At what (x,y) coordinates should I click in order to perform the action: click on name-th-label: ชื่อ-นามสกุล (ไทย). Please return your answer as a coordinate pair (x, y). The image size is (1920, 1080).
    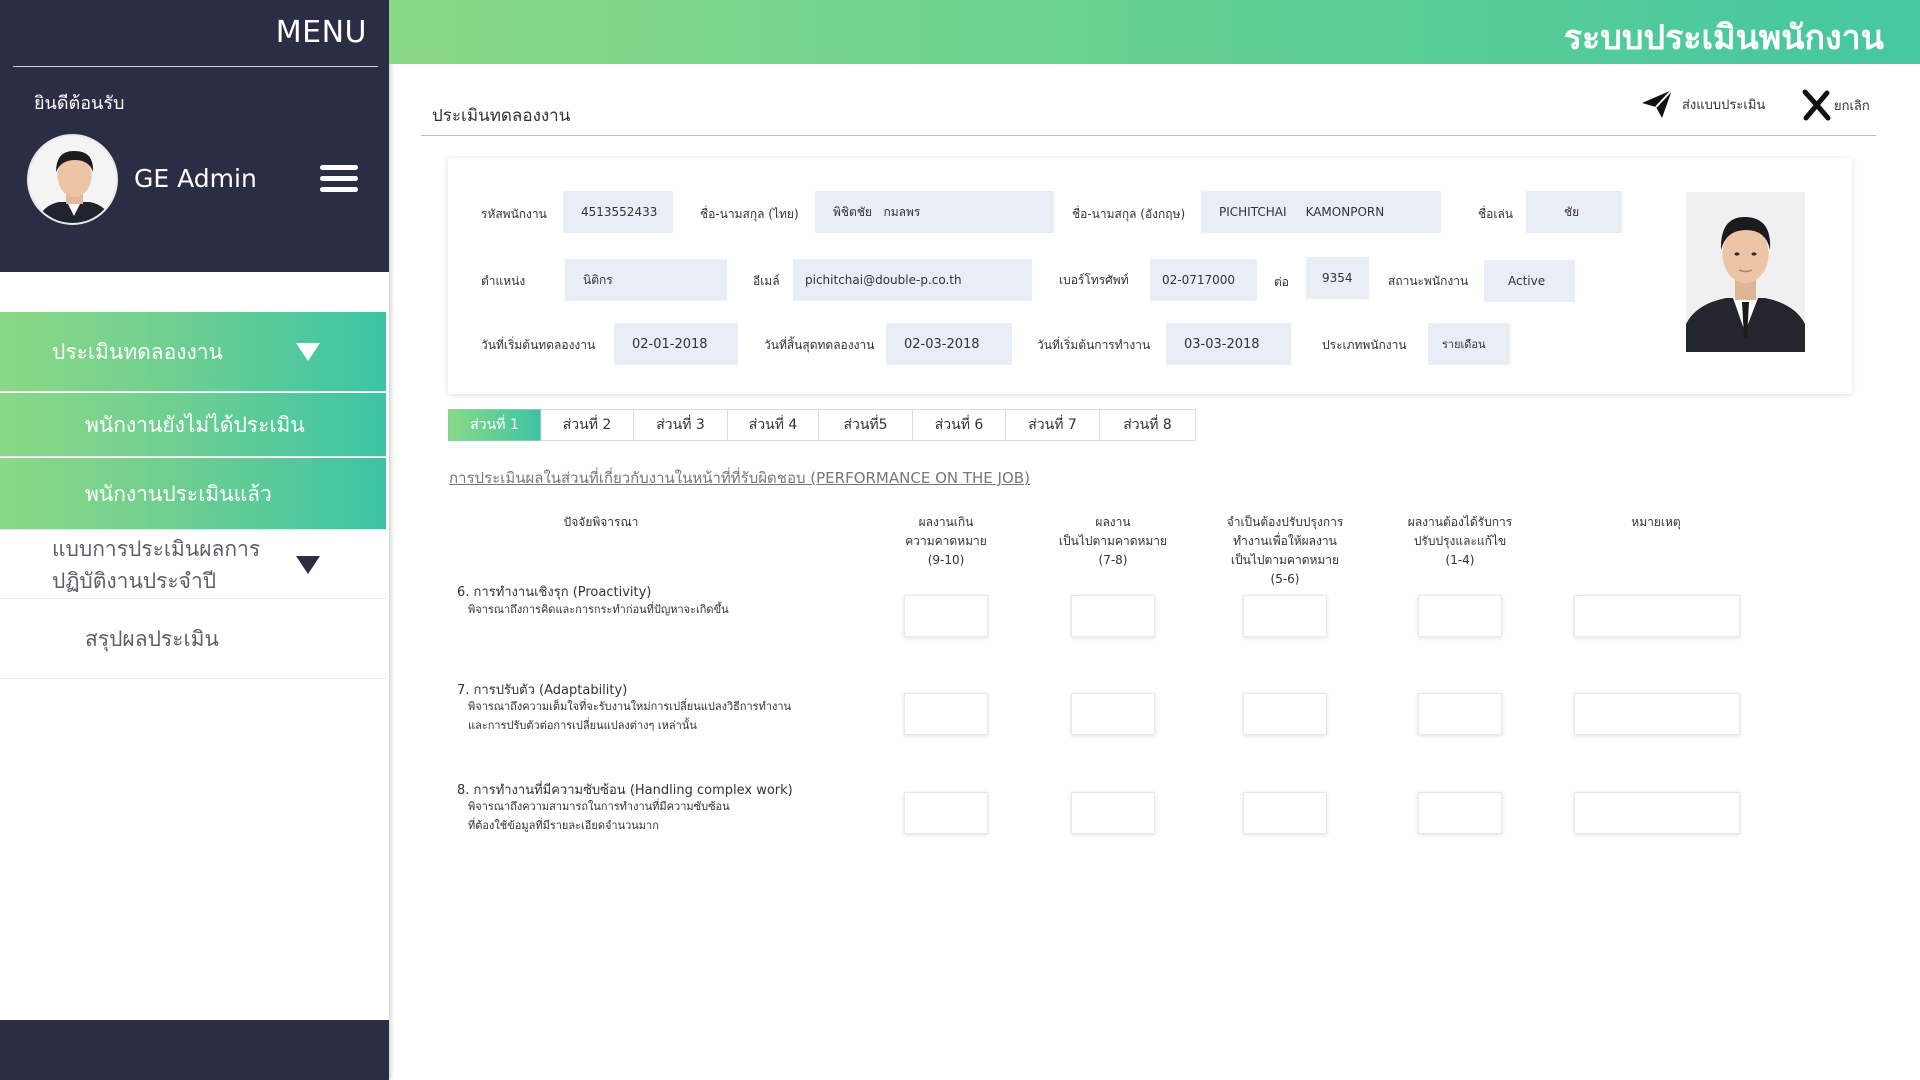
    Looking at the image, I should click on (749, 214).